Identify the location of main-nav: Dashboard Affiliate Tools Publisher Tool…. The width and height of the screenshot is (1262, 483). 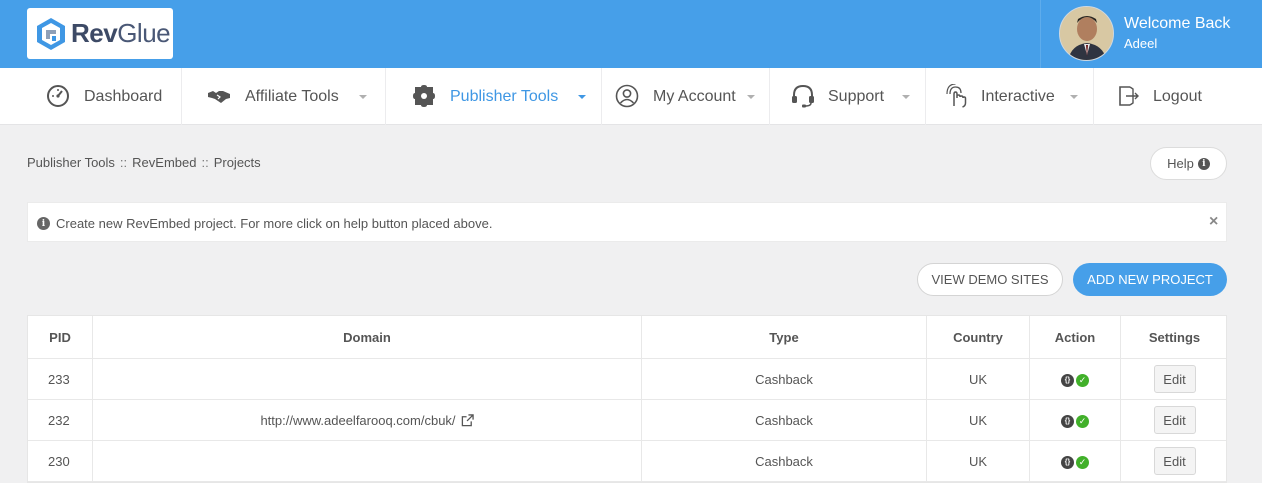
(631, 96).